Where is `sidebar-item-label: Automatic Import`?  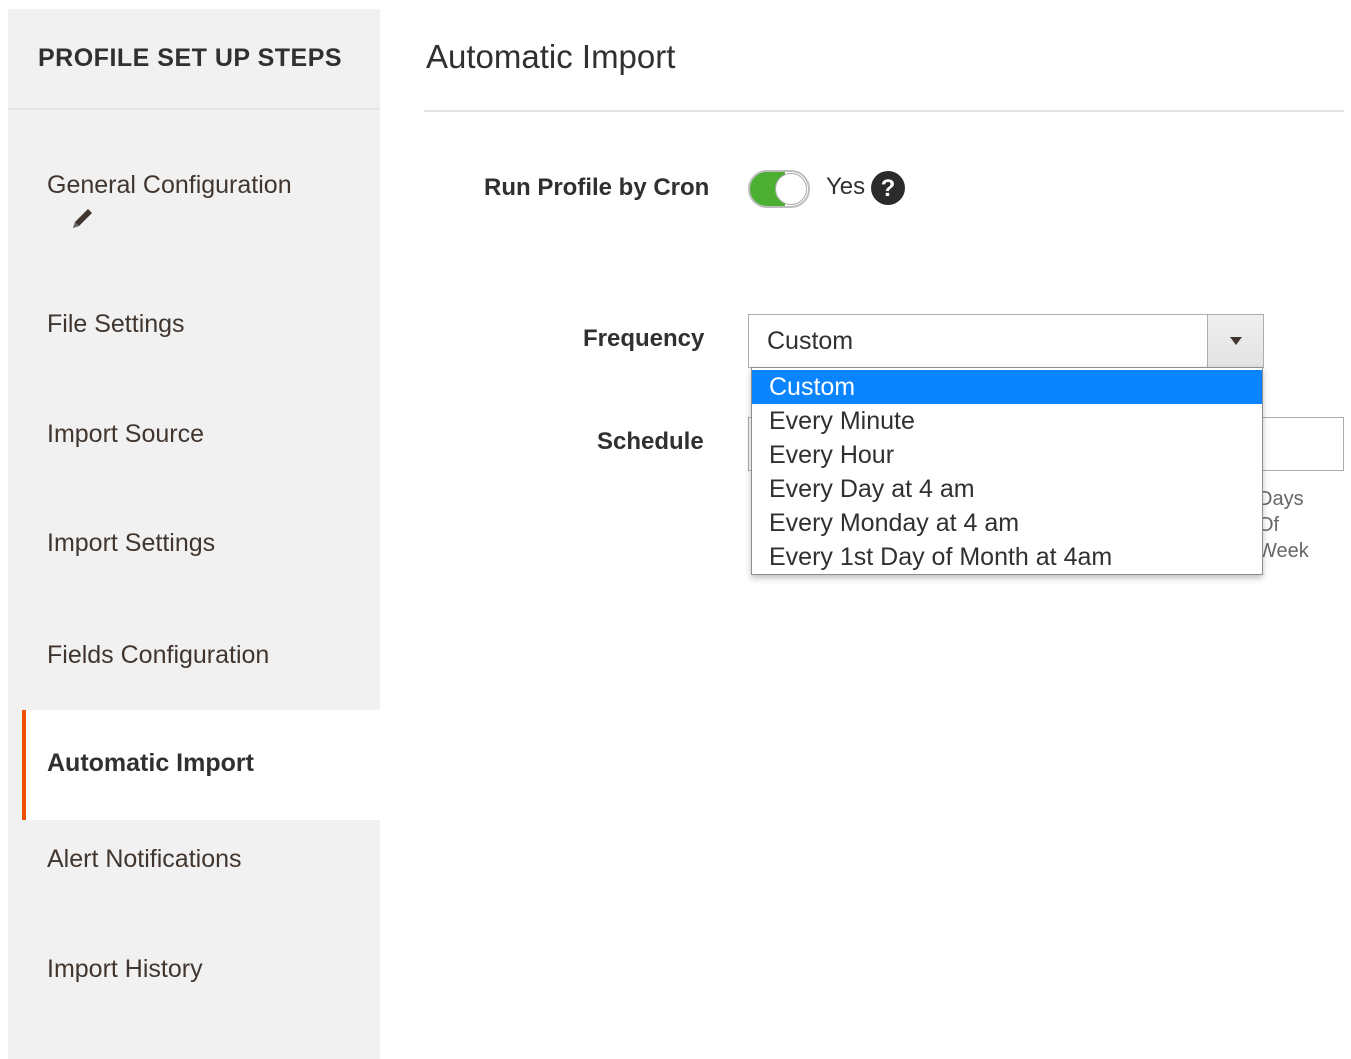 sidebar-item-label: Automatic Import is located at coordinates (150, 763).